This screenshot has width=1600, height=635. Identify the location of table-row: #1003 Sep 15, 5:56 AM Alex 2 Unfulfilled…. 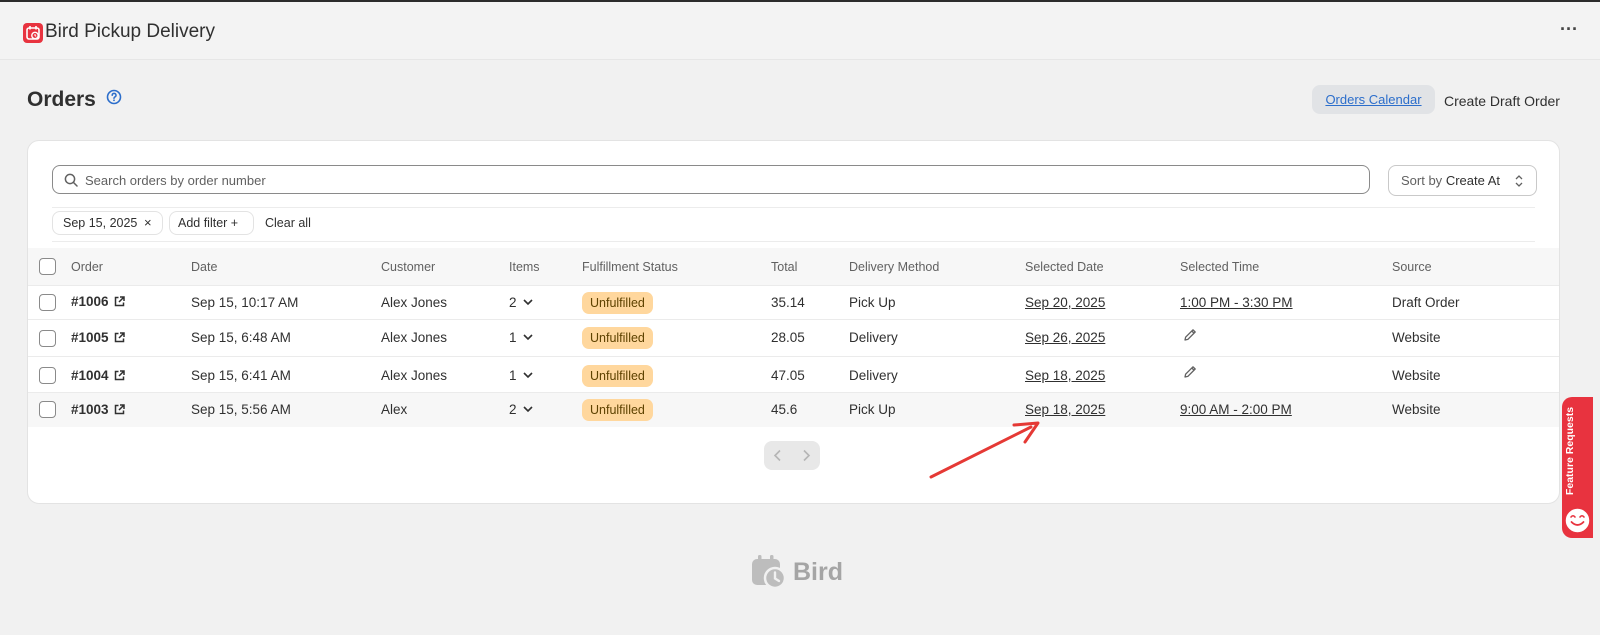
(793, 410).